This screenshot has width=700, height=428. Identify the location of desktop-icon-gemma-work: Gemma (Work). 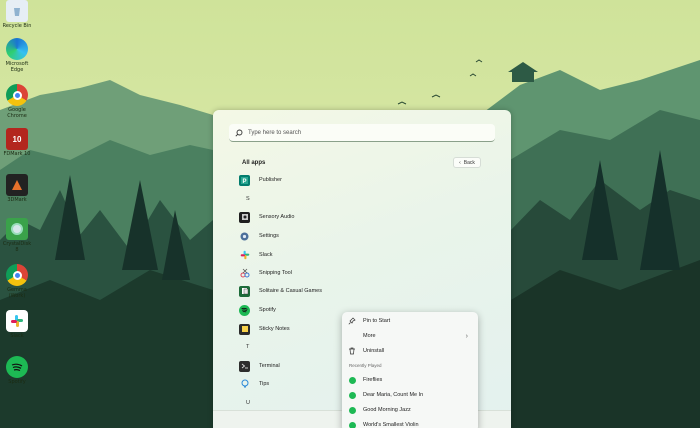
(17, 281).